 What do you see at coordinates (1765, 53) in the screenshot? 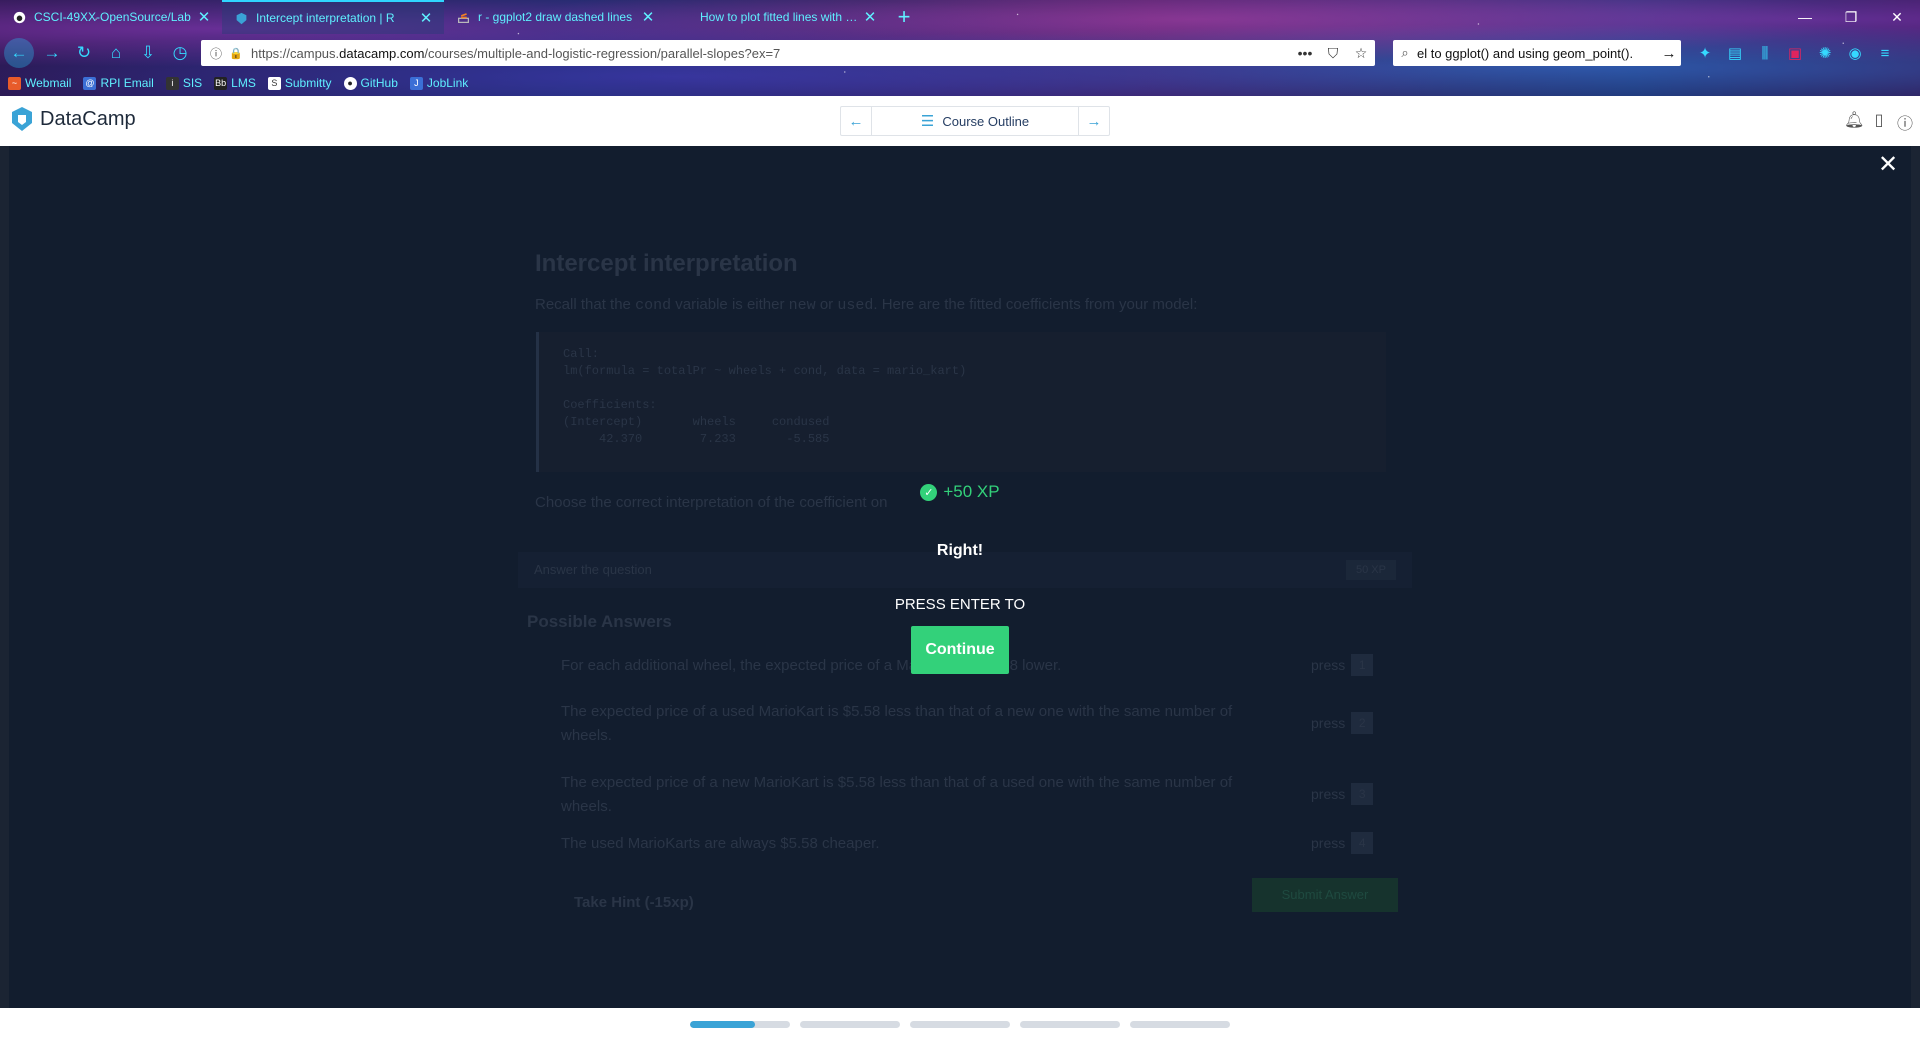
I see `library-icon: ⫼` at bounding box center [1765, 53].